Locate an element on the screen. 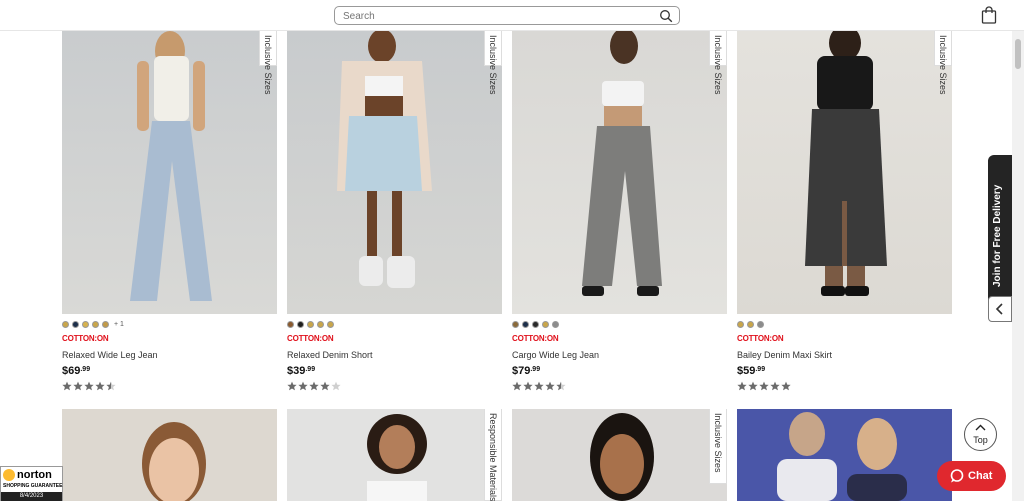  product-image: Responsible Materials is located at coordinates (394, 455).